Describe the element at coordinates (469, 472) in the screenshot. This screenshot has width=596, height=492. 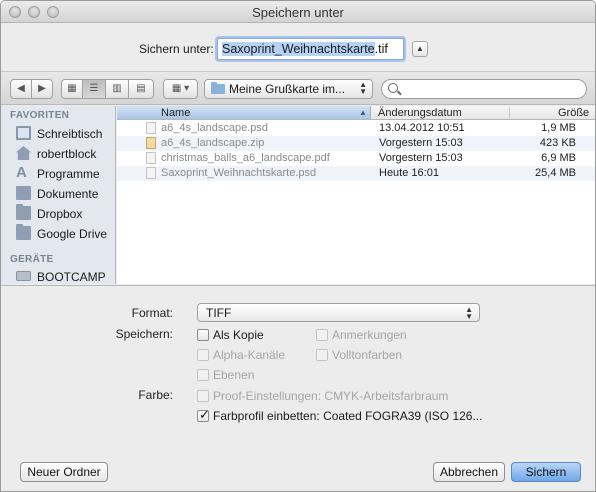
I see `cancel-button: Abbrechen` at that location.